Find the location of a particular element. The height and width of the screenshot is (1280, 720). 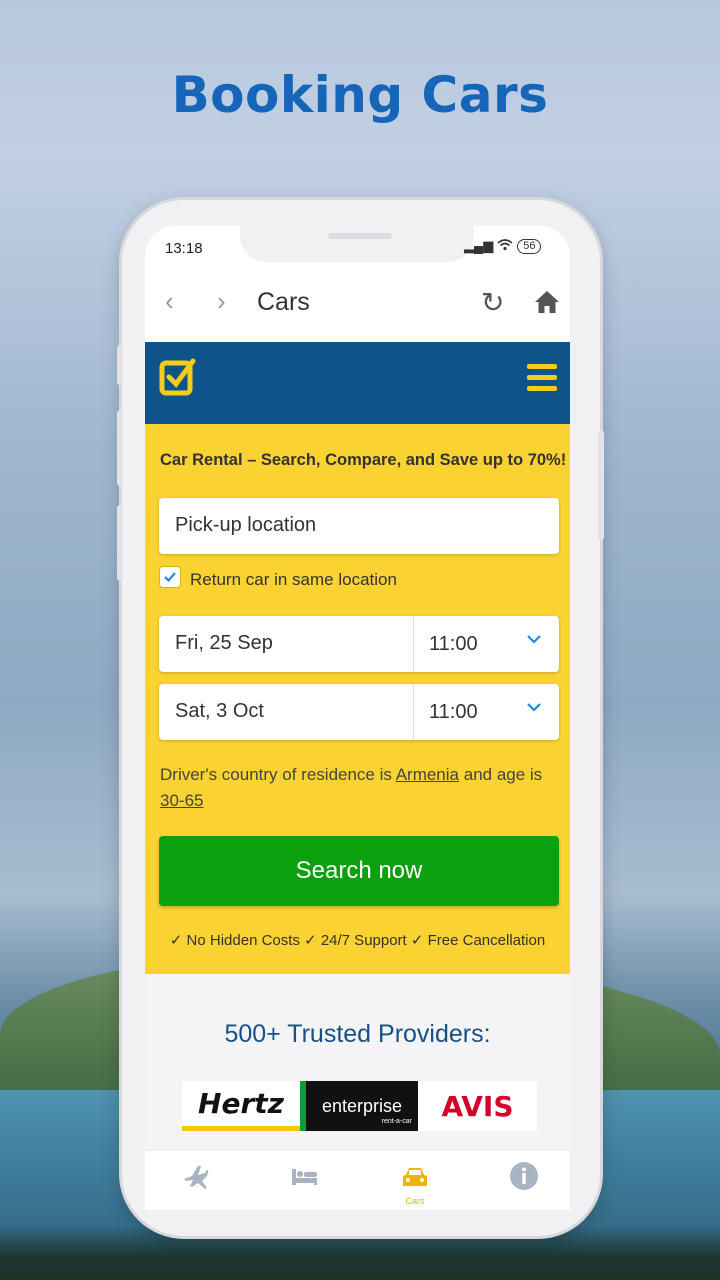

tab-cars-label: Cars is located at coordinates (415, 1201).